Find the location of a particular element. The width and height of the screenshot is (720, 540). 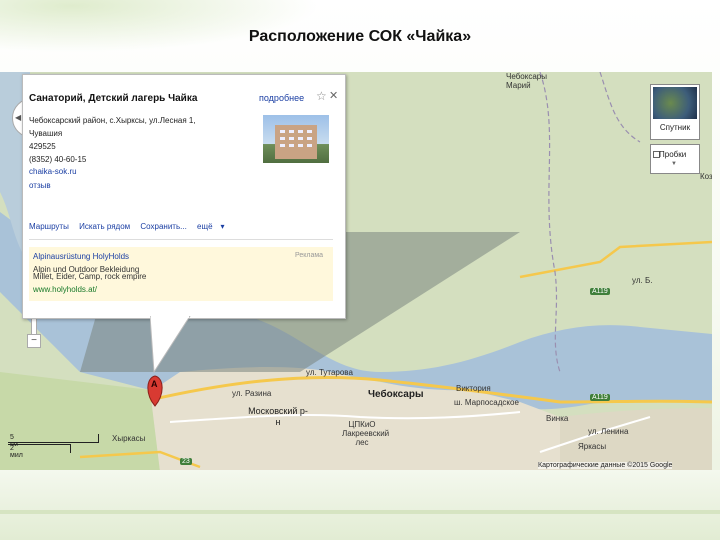

ad-url: www.holyholds.at/ is located at coordinates (65, 289).